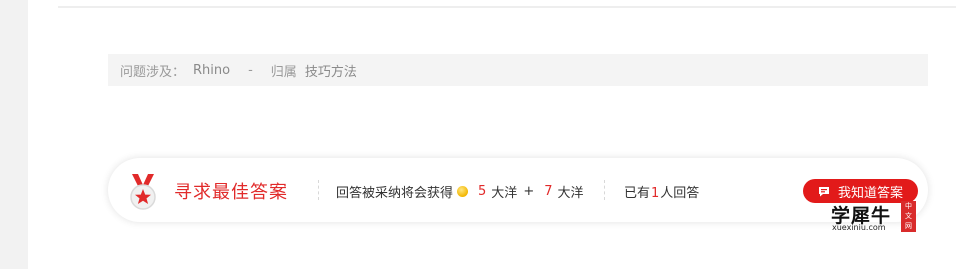  Describe the element at coordinates (908, 216) in the screenshot. I see `logo-tag: 中文网` at that location.